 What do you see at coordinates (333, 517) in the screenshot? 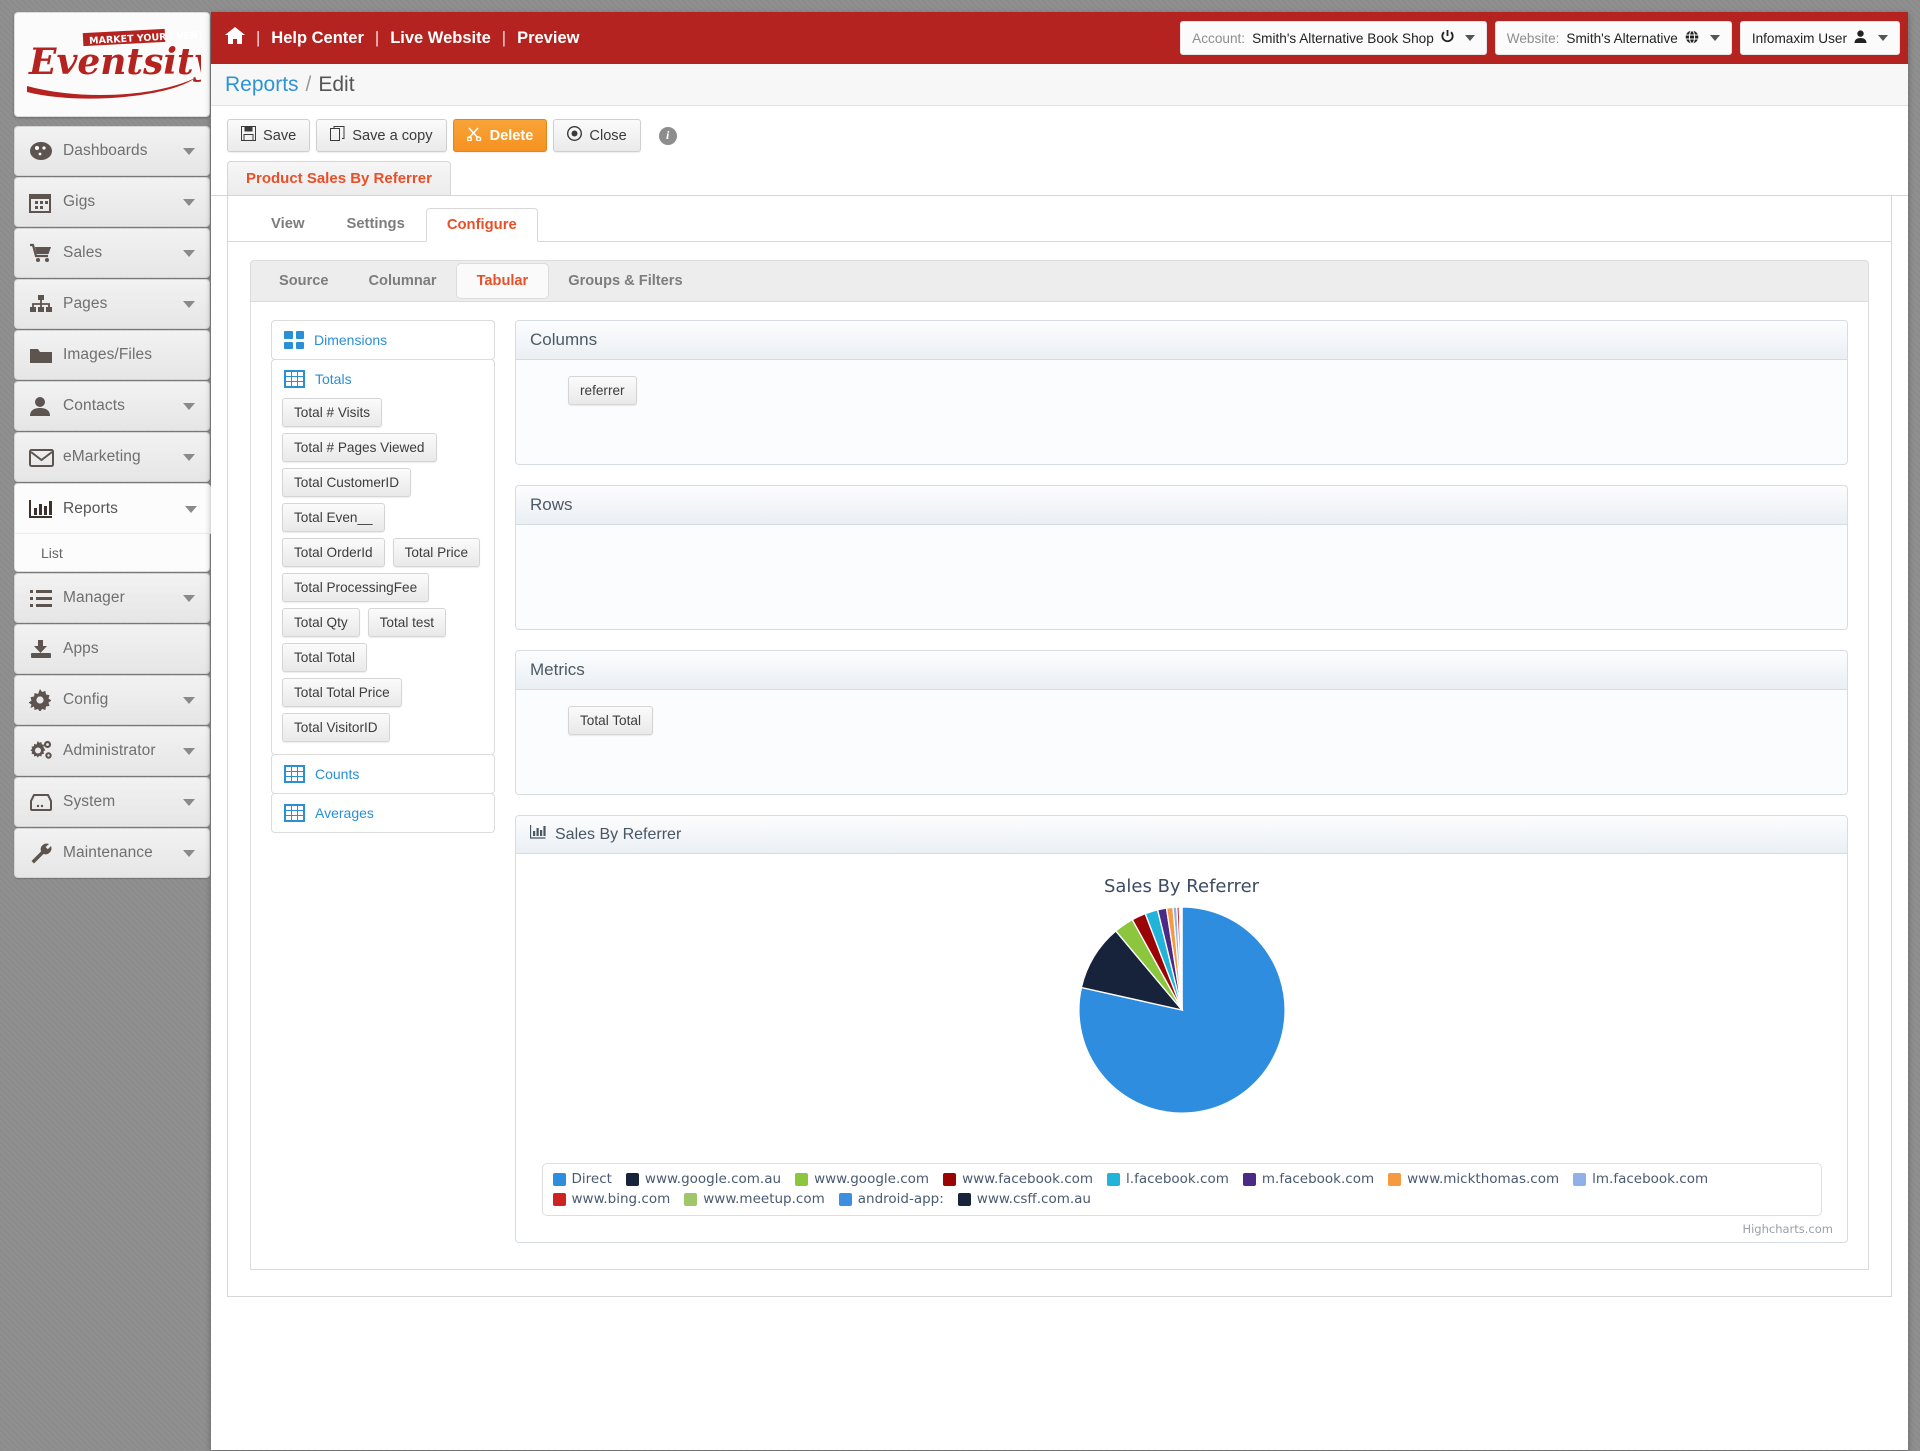
I see `field-pill: Total Even__` at bounding box center [333, 517].